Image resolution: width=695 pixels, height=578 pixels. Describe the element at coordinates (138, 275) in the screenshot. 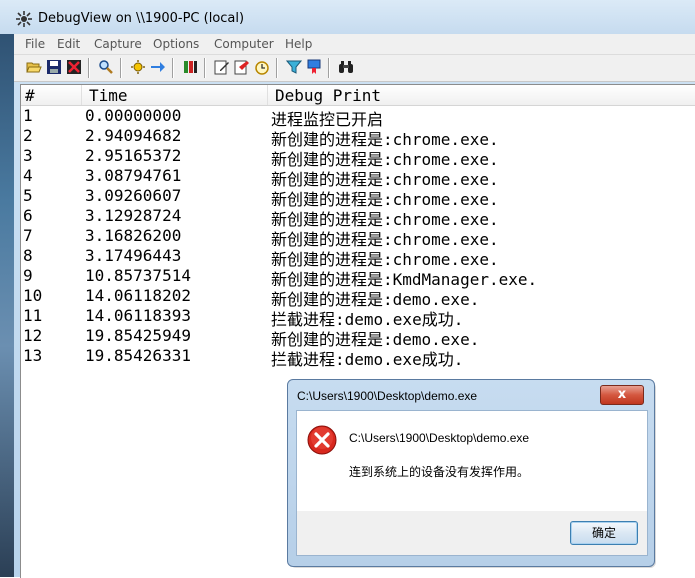

I see `row-time: 10.85737514` at that location.